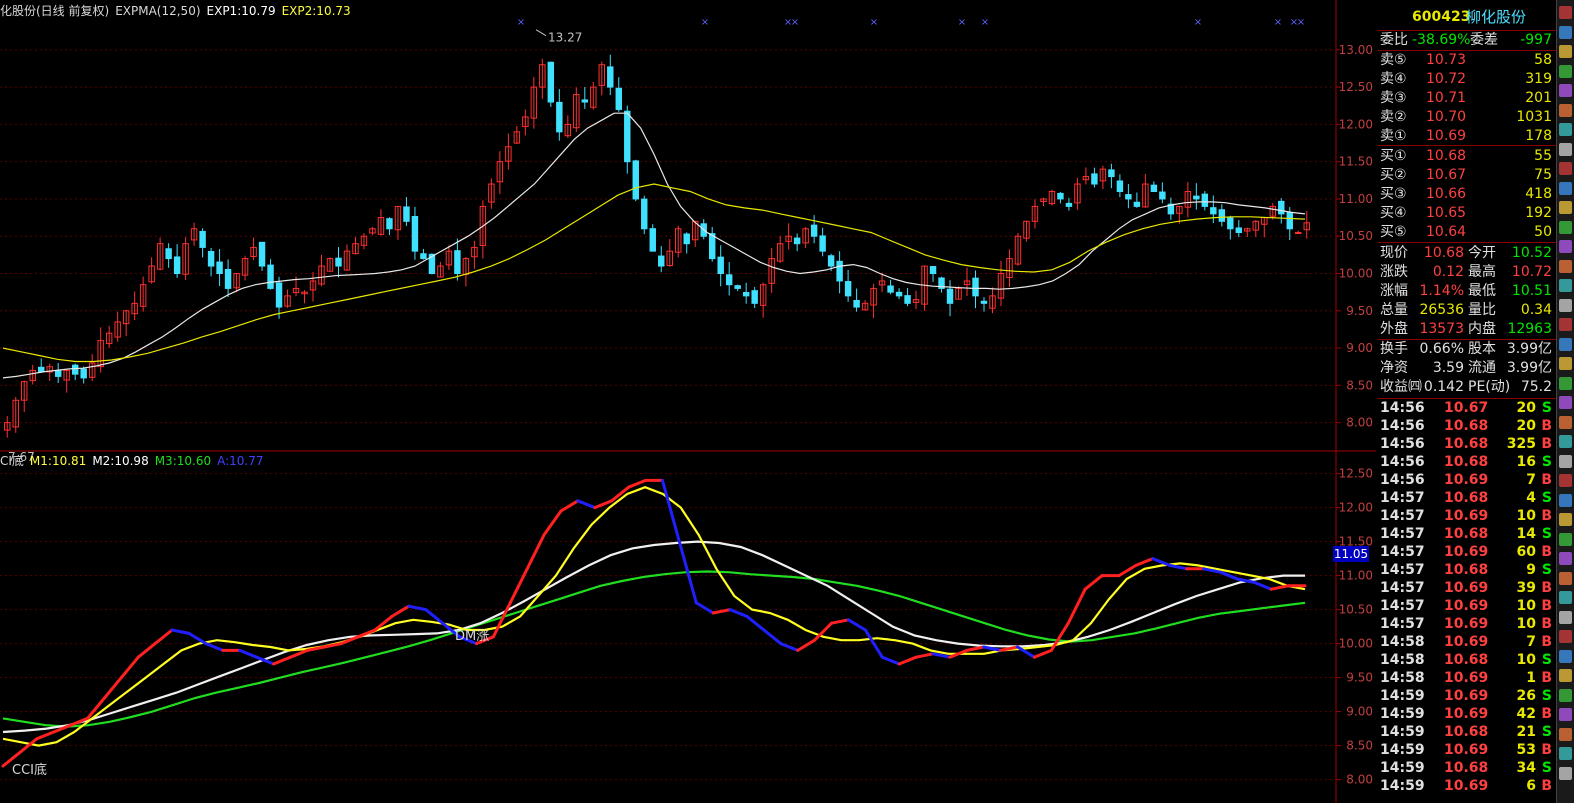  Describe the element at coordinates (1484, 40) in the screenshot. I see `weicha-label: 委差` at that location.